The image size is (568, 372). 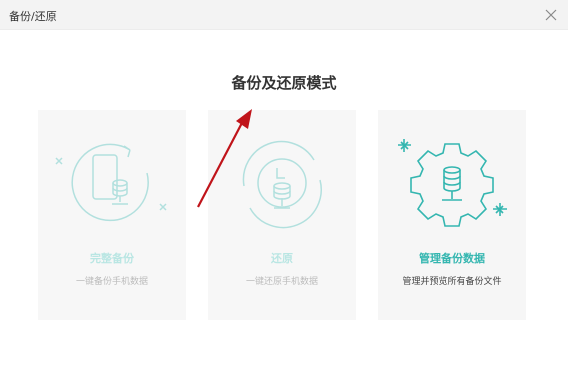 I want to click on title-bar: 备份/还原, so click(x=284, y=15).